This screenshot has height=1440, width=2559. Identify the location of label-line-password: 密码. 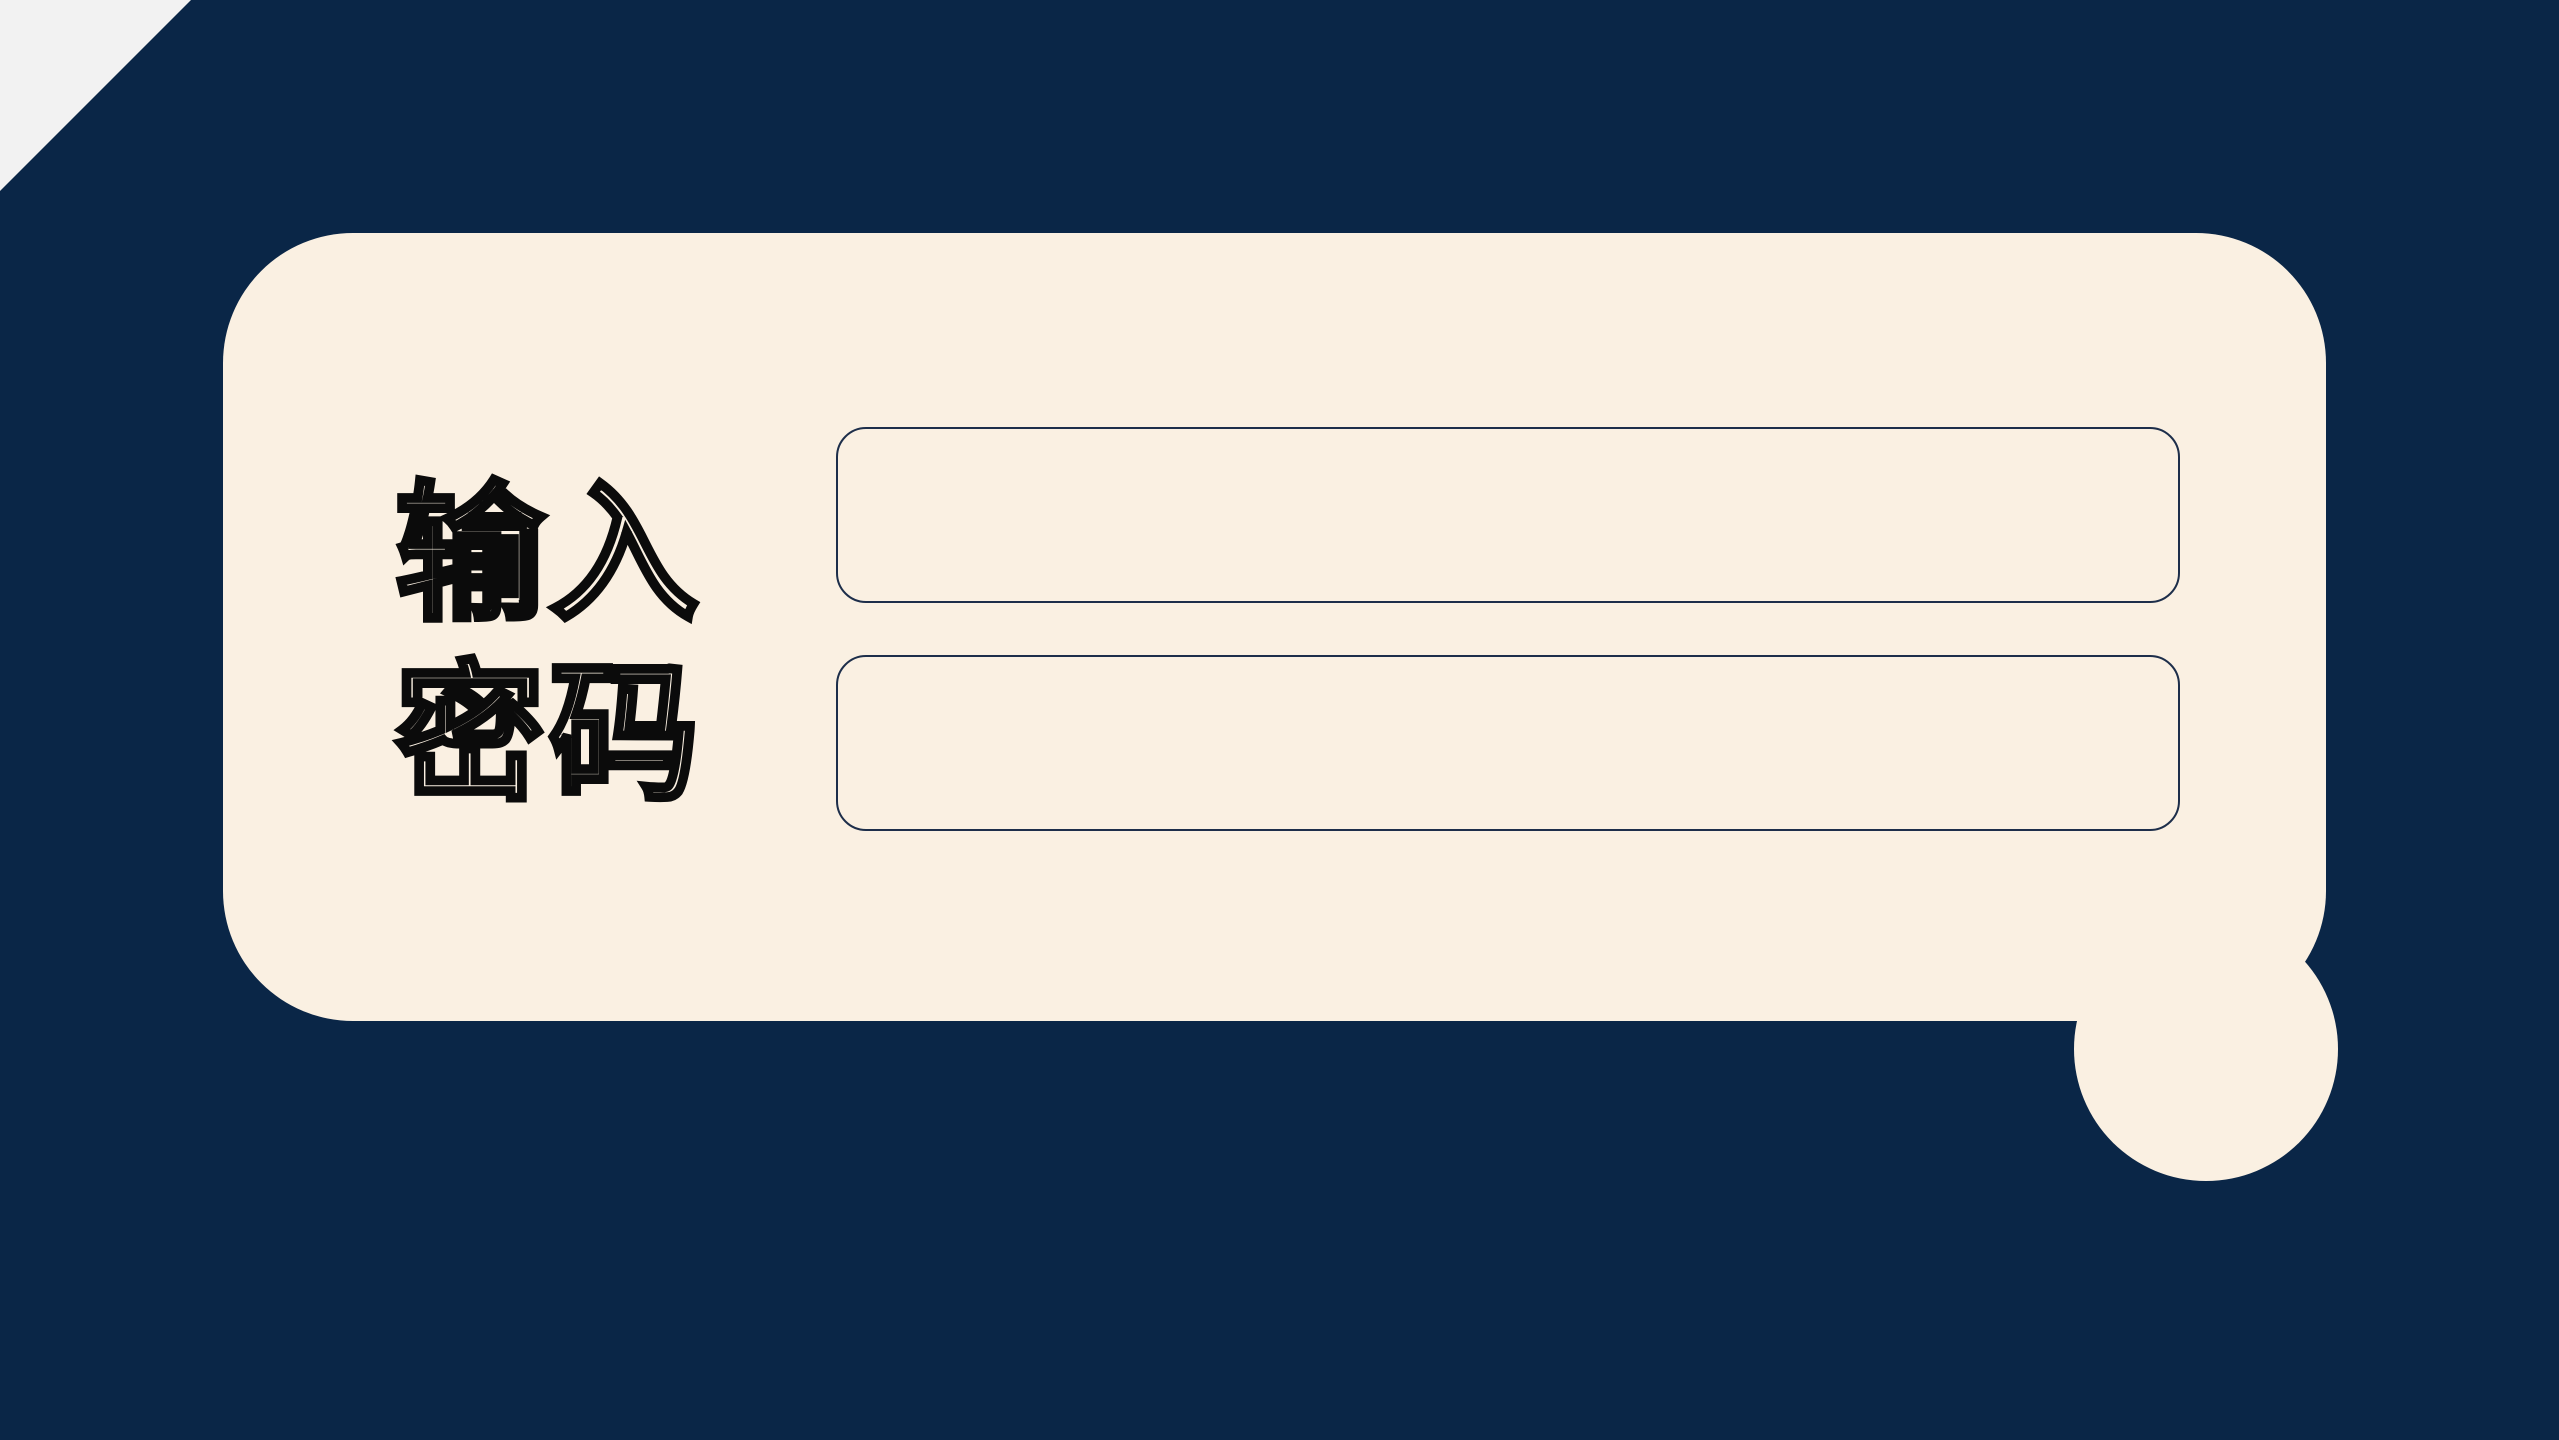
(548, 735).